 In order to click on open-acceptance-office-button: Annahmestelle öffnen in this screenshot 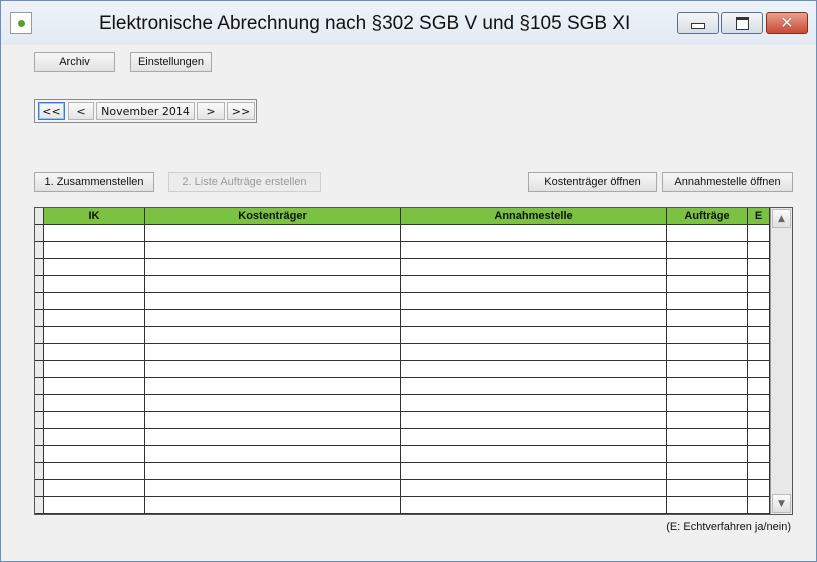, I will do `click(727, 182)`.